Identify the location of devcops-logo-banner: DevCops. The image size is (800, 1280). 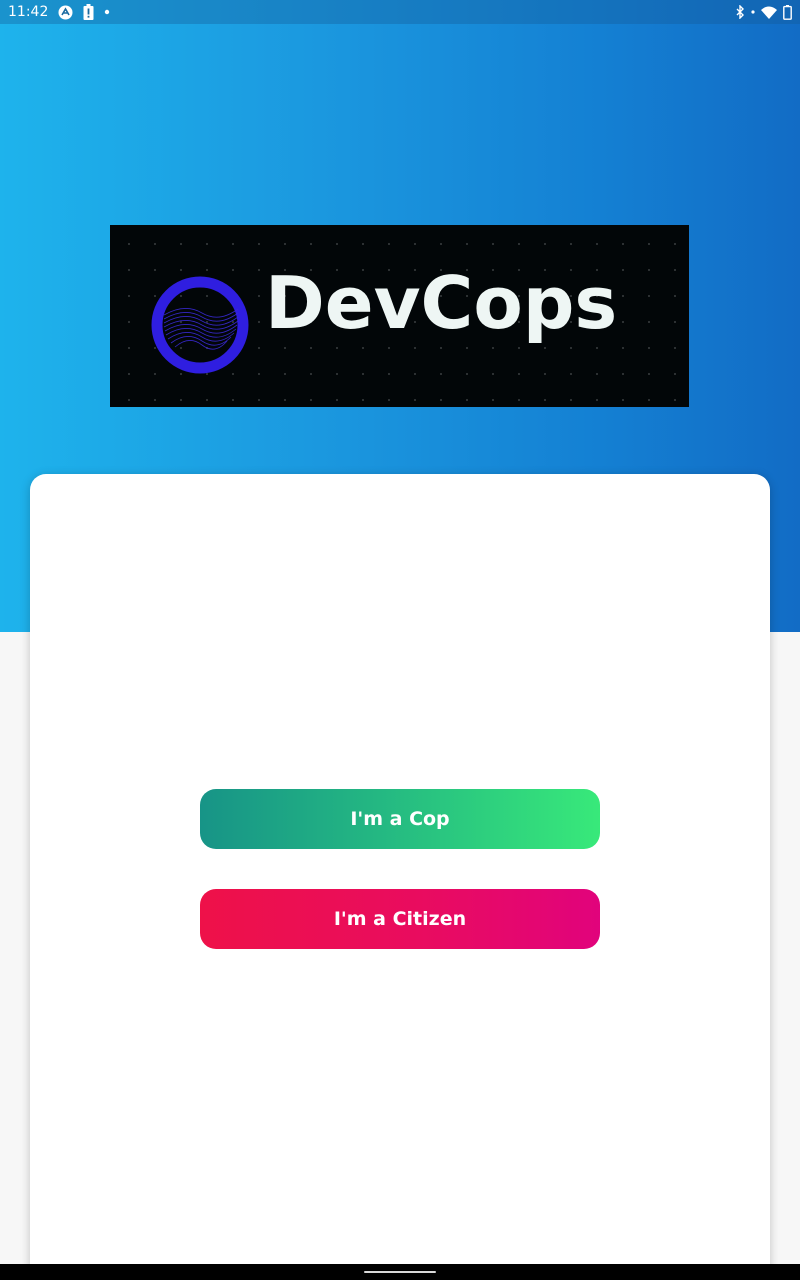
(399, 316).